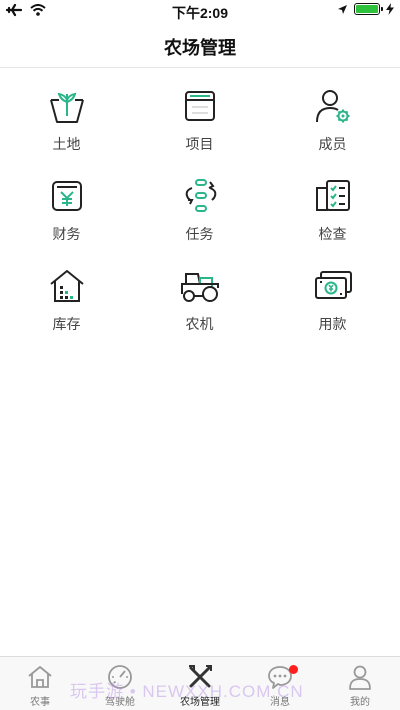 This screenshot has width=400, height=710. I want to click on tab-cockpit: 驾驶舱, so click(120, 683).